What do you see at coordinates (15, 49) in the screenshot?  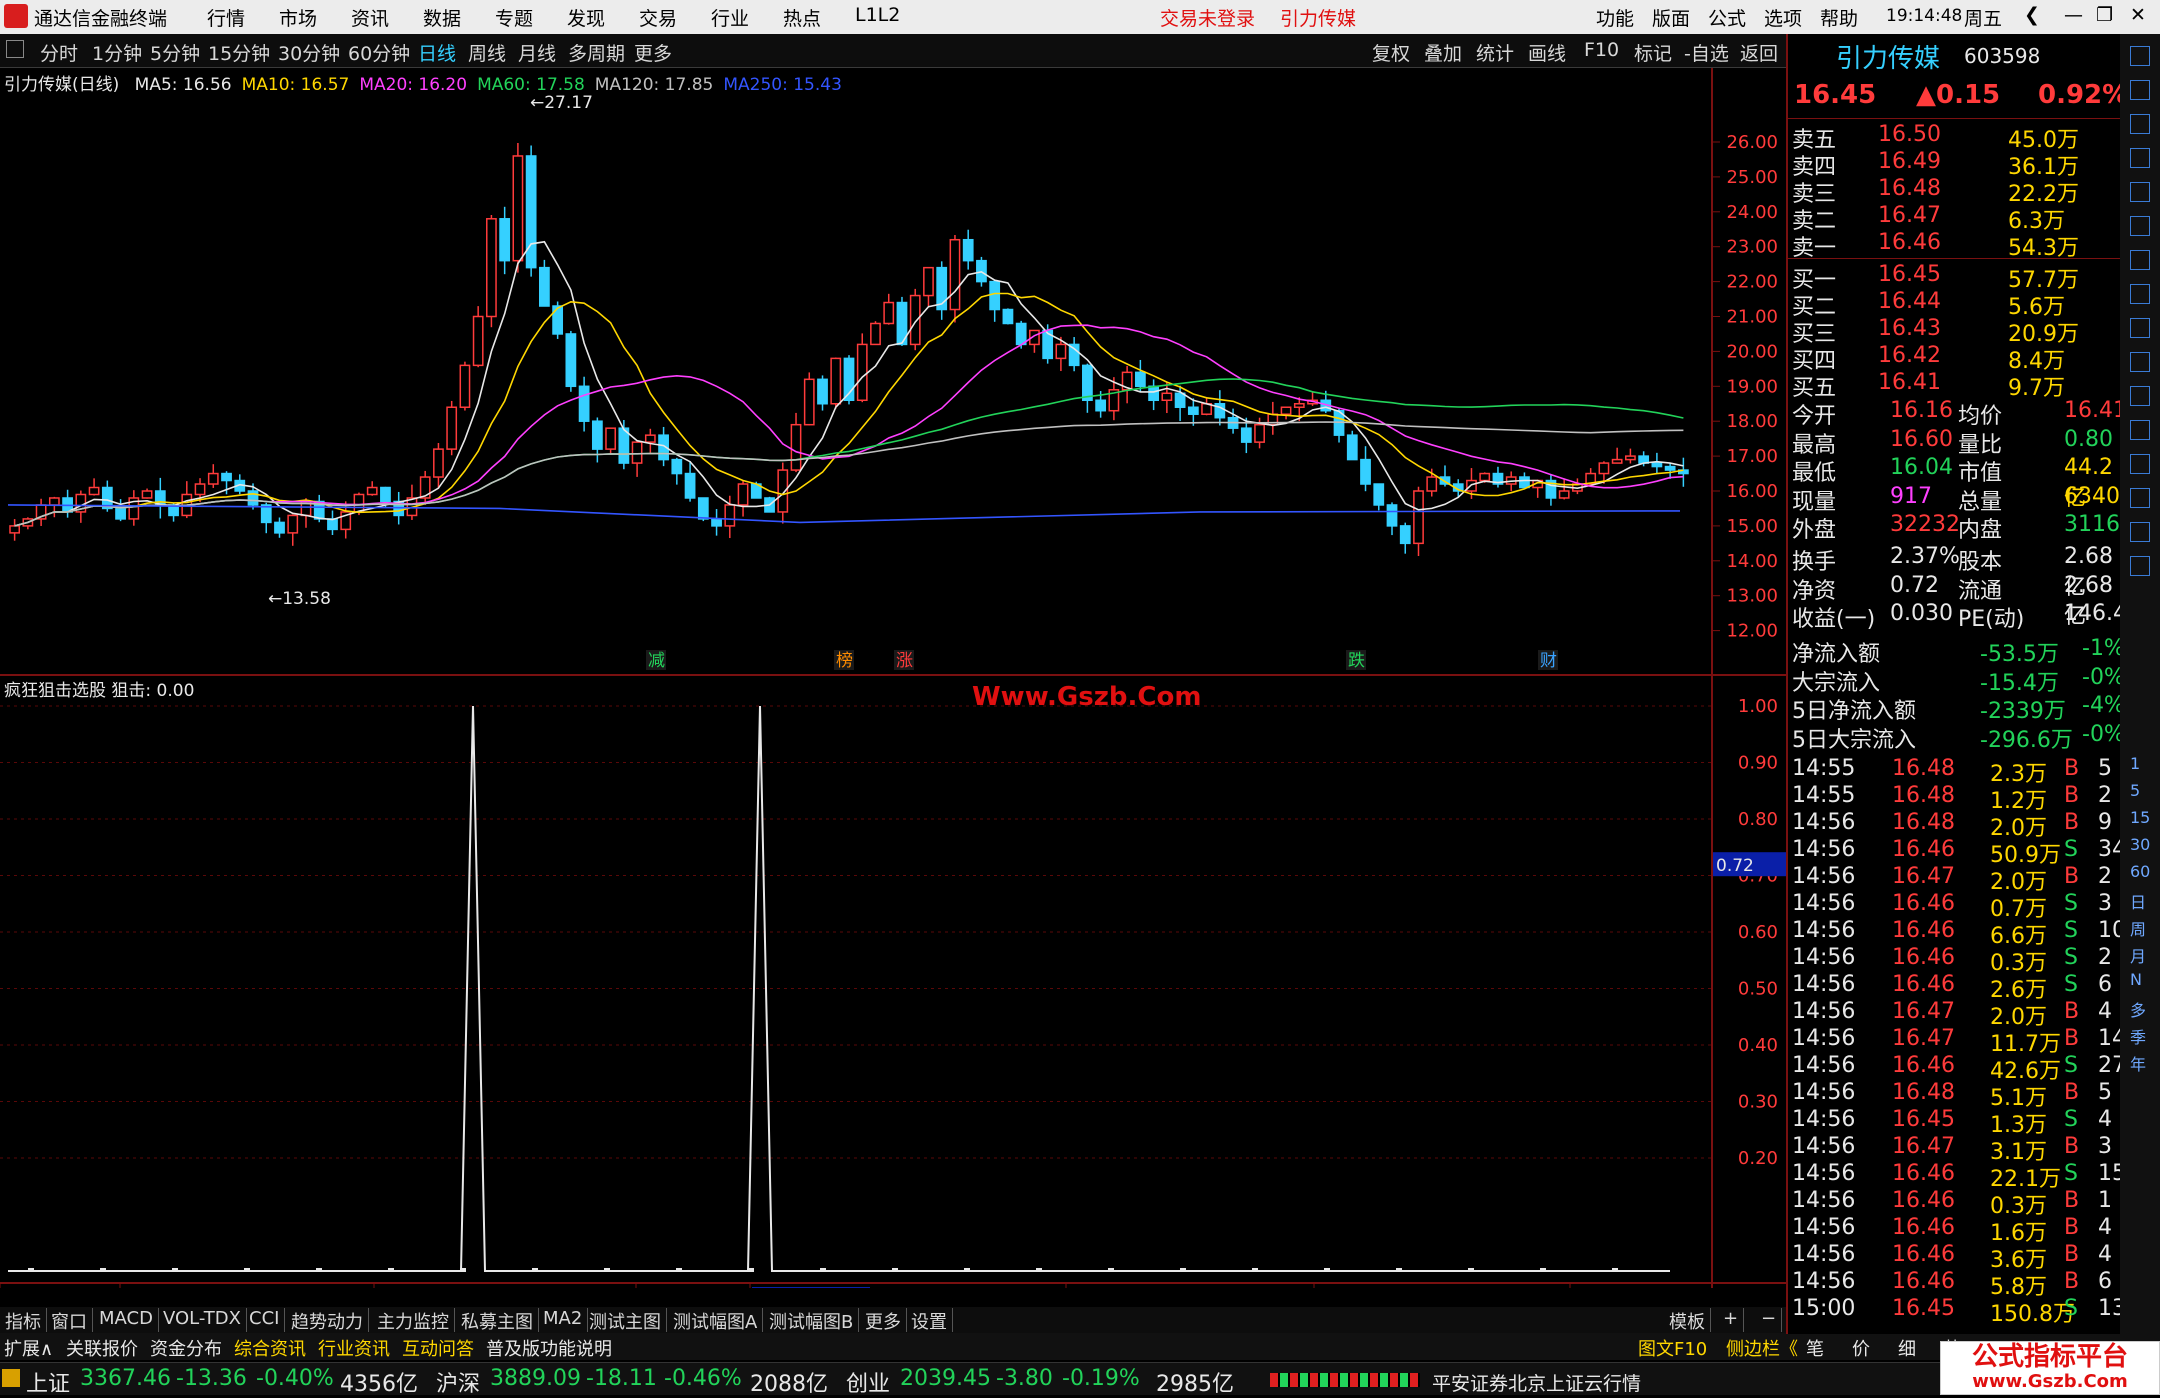 I see `panel-toggle-icon` at bounding box center [15, 49].